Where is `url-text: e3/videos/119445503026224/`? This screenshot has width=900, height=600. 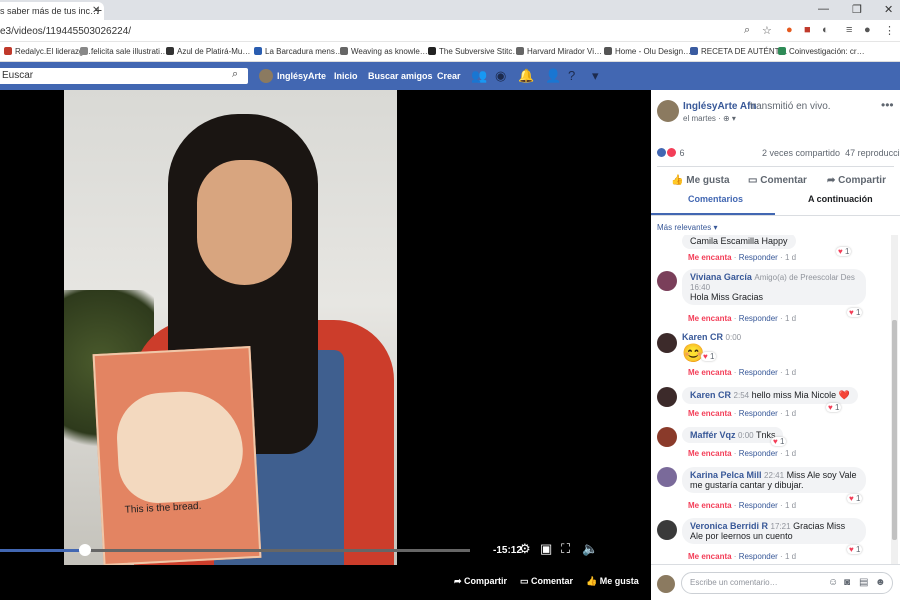 url-text: e3/videos/119445503026224/ is located at coordinates (65, 31).